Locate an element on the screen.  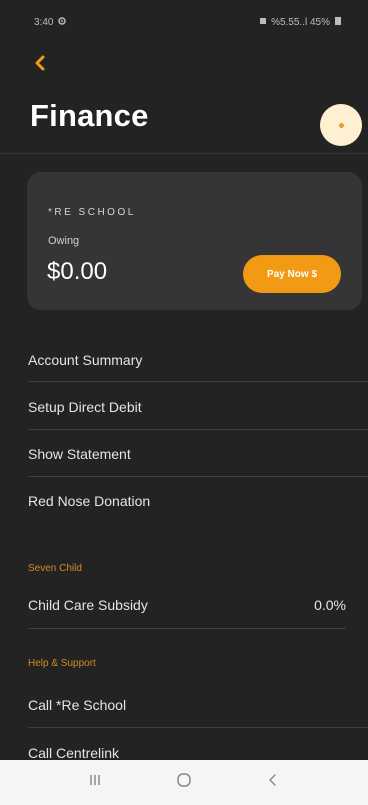
status-right: %5.55..l 45% is located at coordinates (300, 22).